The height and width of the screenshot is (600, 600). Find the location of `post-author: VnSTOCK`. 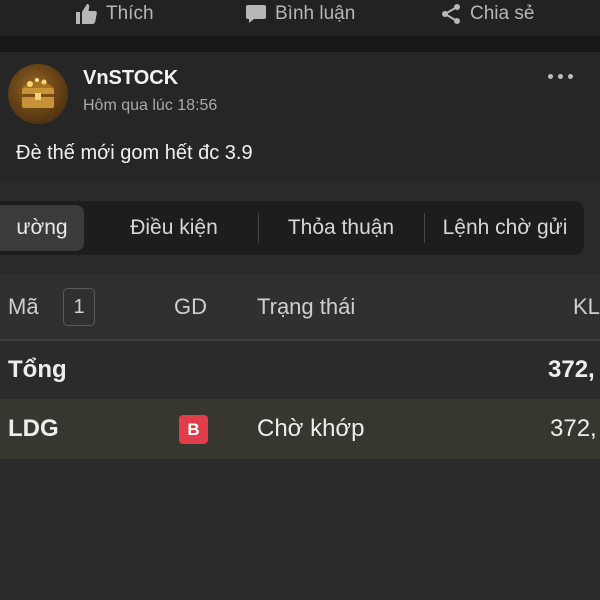

post-author: VnSTOCK is located at coordinates (130, 78).